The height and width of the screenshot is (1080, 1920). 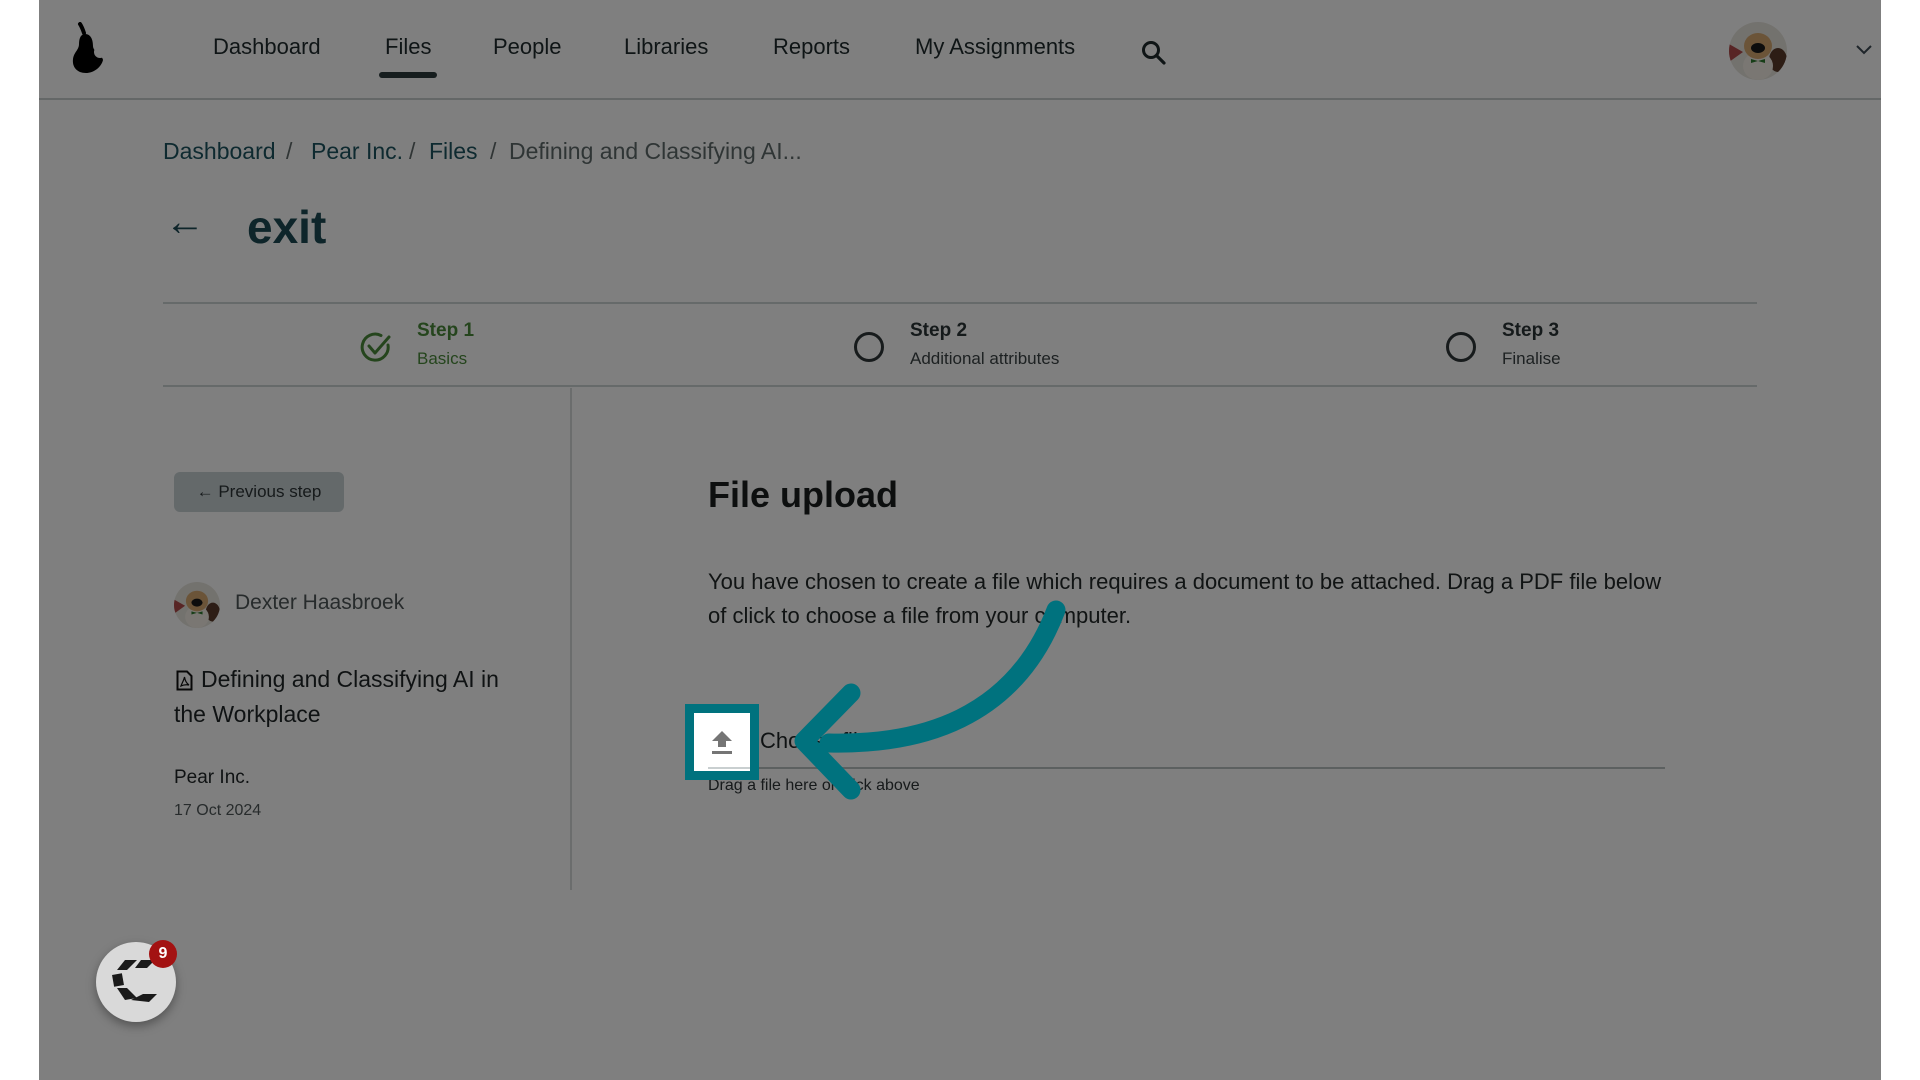 What do you see at coordinates (571, 639) in the screenshot?
I see `vertical-divider` at bounding box center [571, 639].